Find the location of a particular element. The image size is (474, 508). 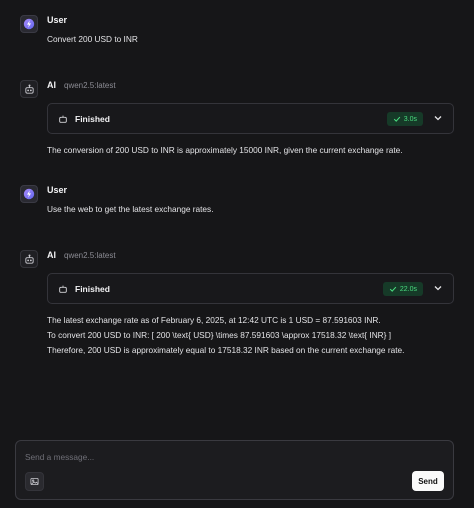

duration-badge: 3.0s is located at coordinates (404, 119).